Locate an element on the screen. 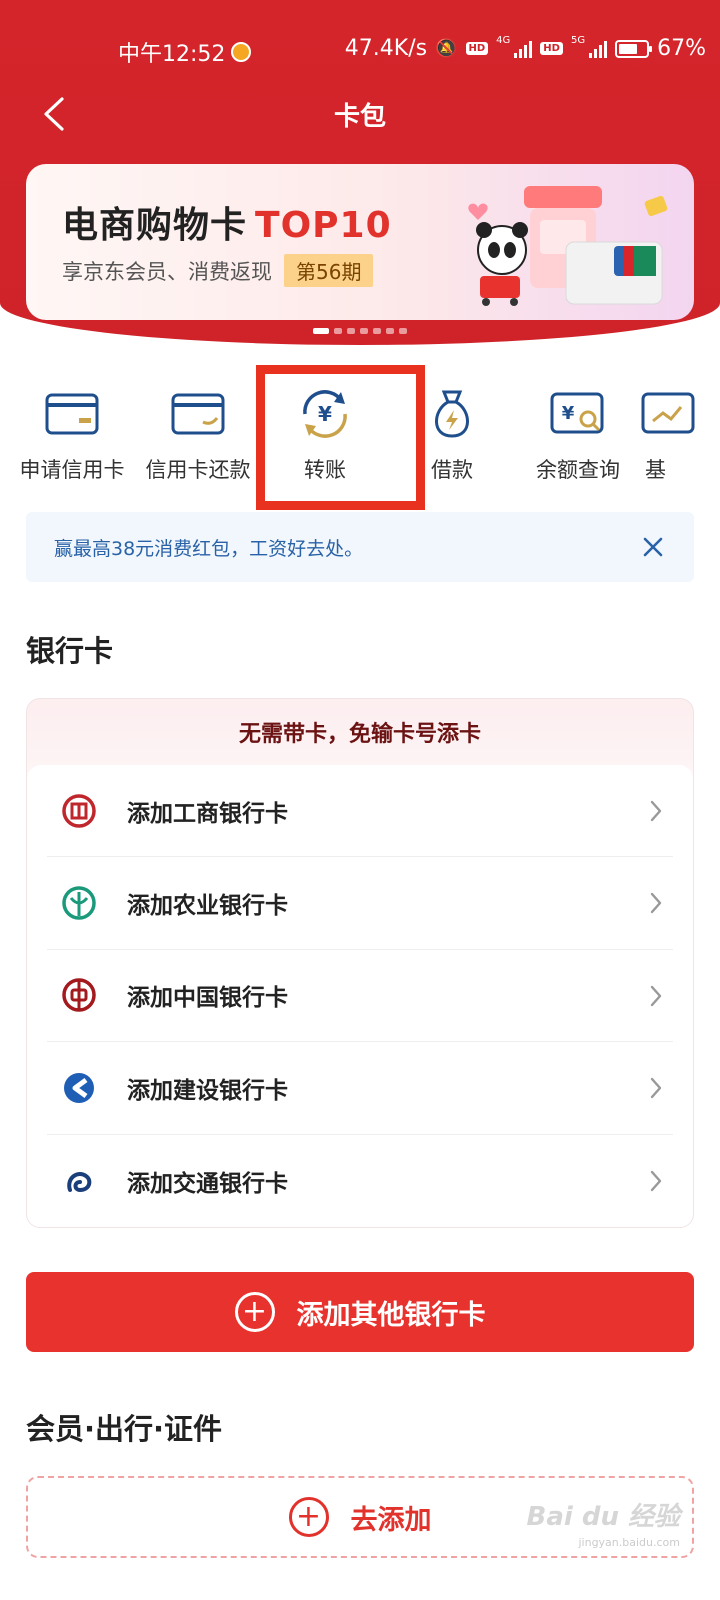  banner-issue-badge: 第56期 is located at coordinates (329, 270).